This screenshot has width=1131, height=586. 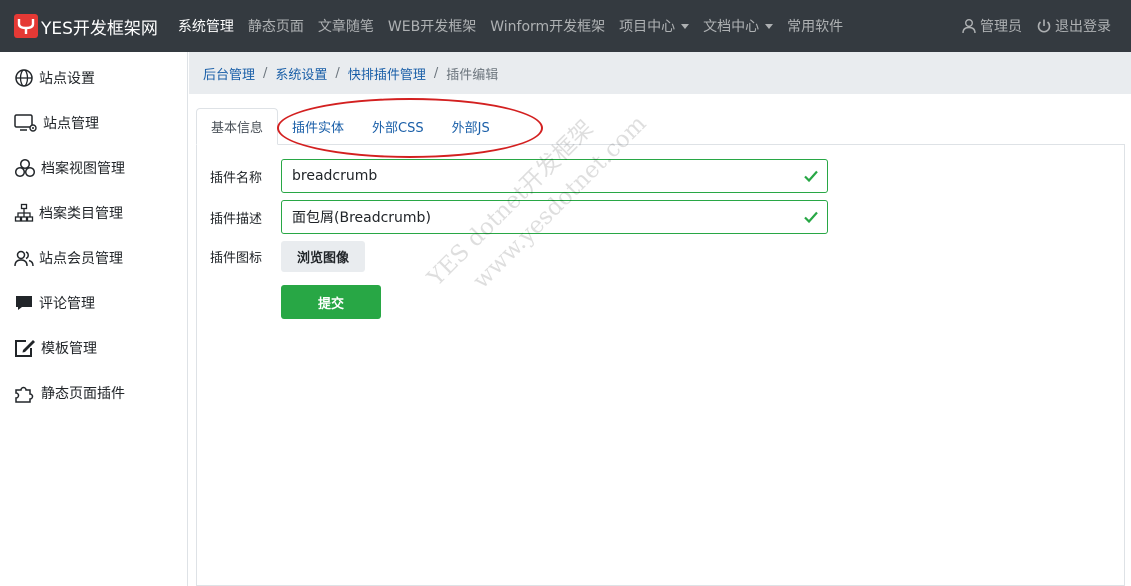 What do you see at coordinates (24, 77) in the screenshot?
I see `globe-icon` at bounding box center [24, 77].